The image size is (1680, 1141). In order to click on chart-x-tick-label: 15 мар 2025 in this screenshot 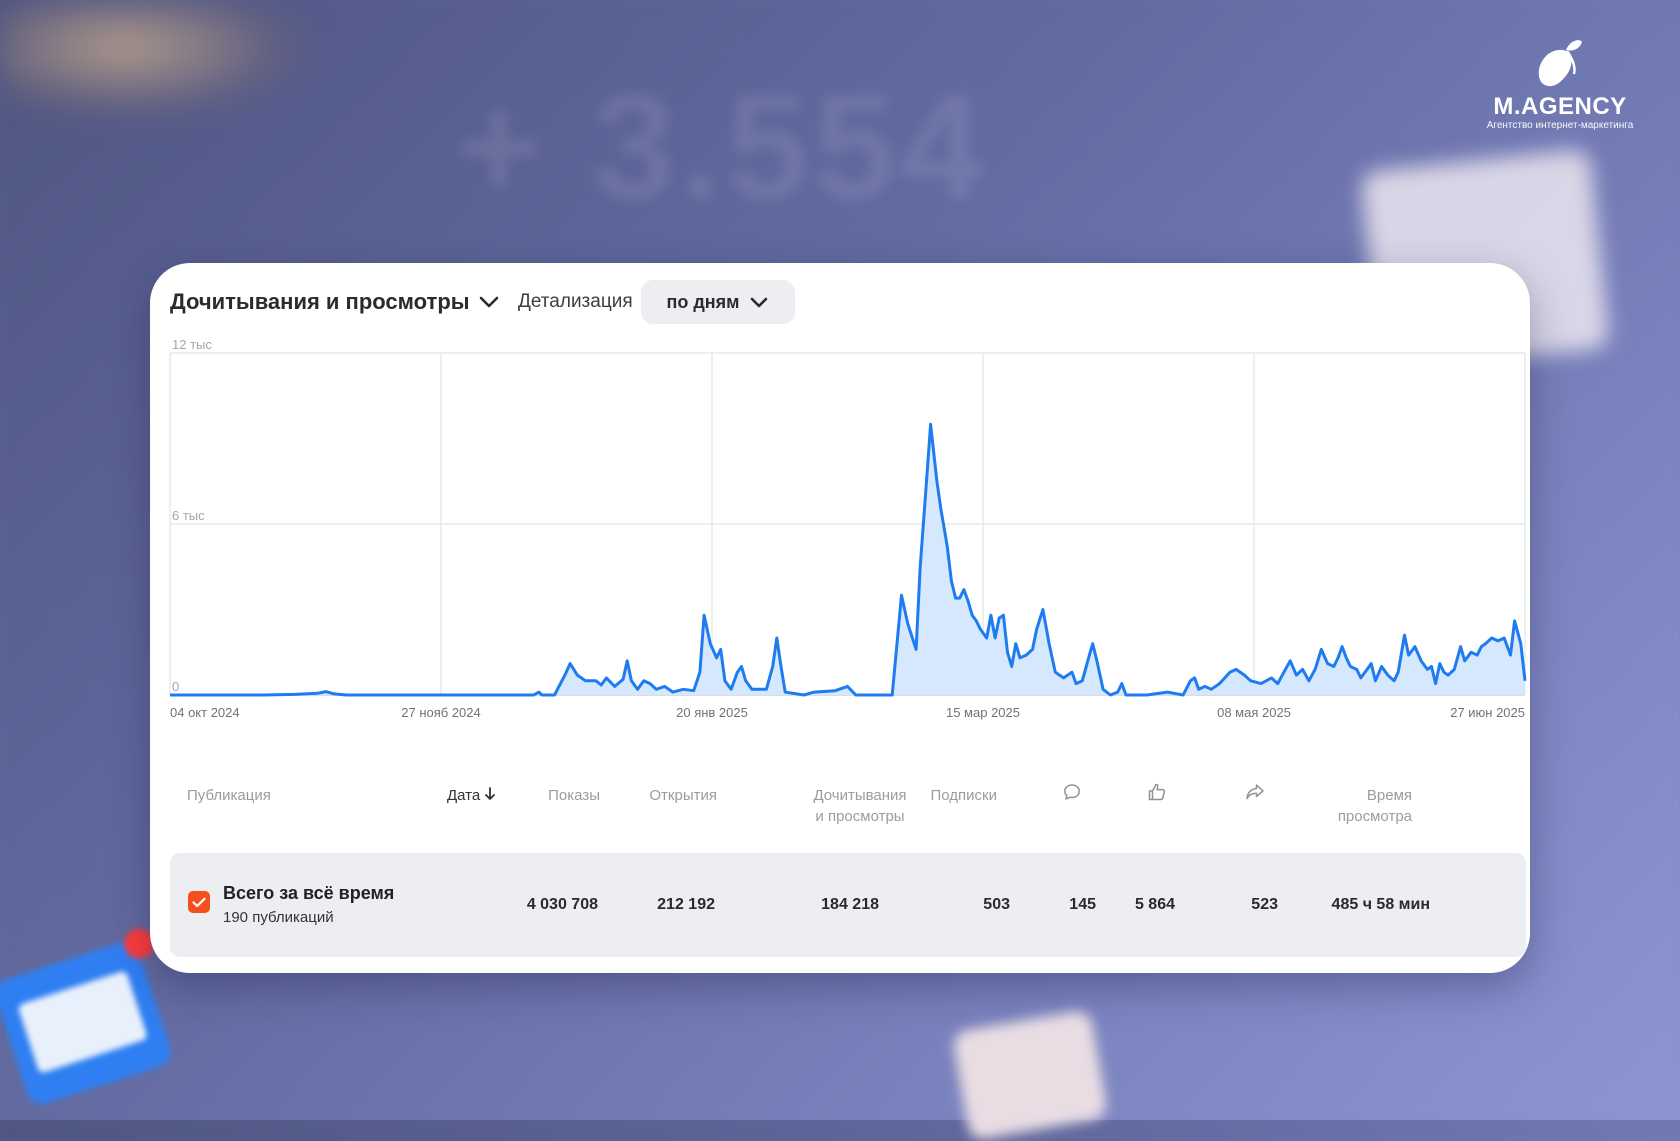, I will do `click(983, 712)`.